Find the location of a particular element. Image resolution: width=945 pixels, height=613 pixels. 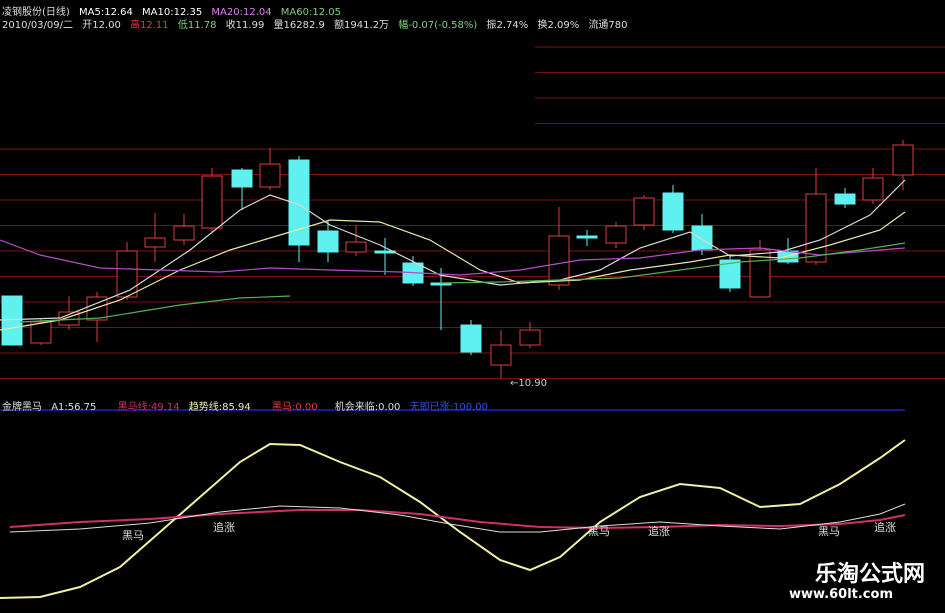

amplitude-value: 振2.74% is located at coordinates (507, 25).